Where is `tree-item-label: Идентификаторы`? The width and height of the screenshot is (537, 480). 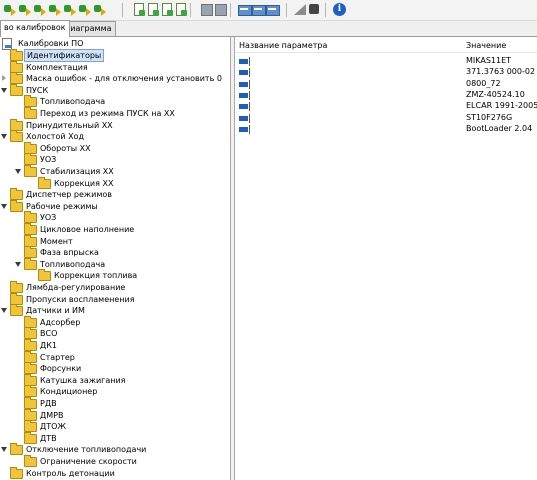
tree-item-label: Идентификаторы is located at coordinates (64, 55).